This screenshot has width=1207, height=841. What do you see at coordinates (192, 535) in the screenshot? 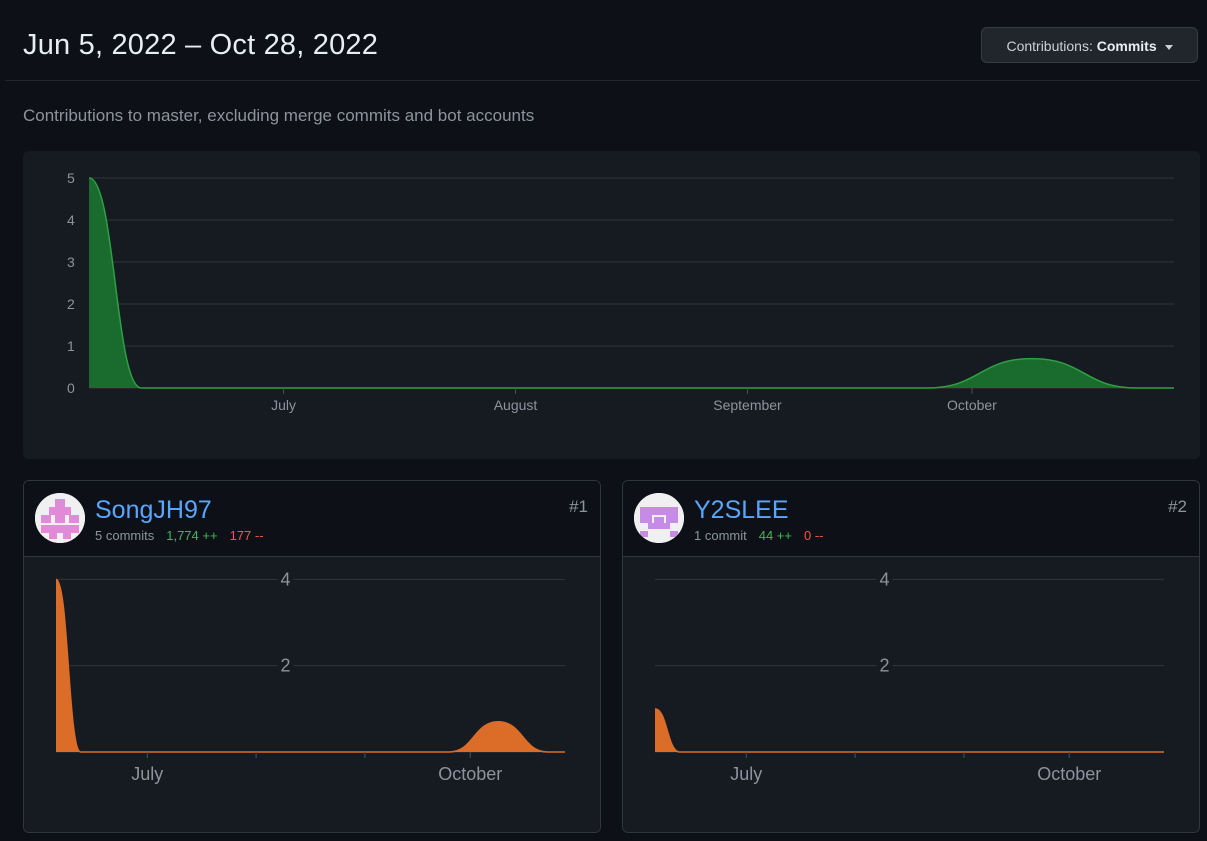
I see `additions-count: 1,774 ++` at bounding box center [192, 535].